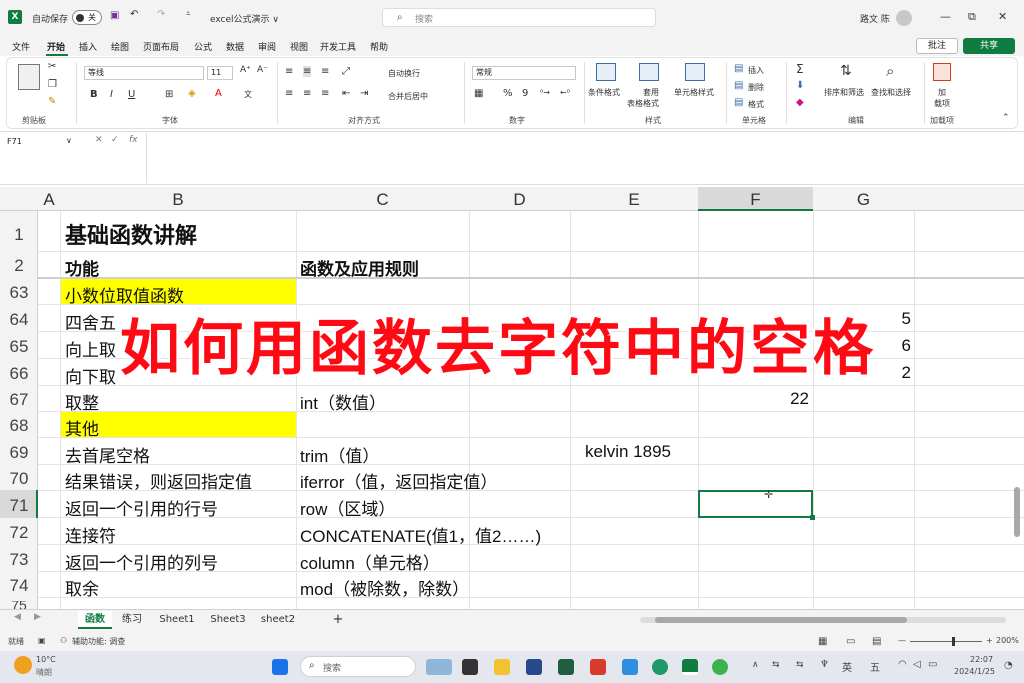 The width and height of the screenshot is (1024, 683). I want to click on battery-icon: ▭, so click(932, 664).